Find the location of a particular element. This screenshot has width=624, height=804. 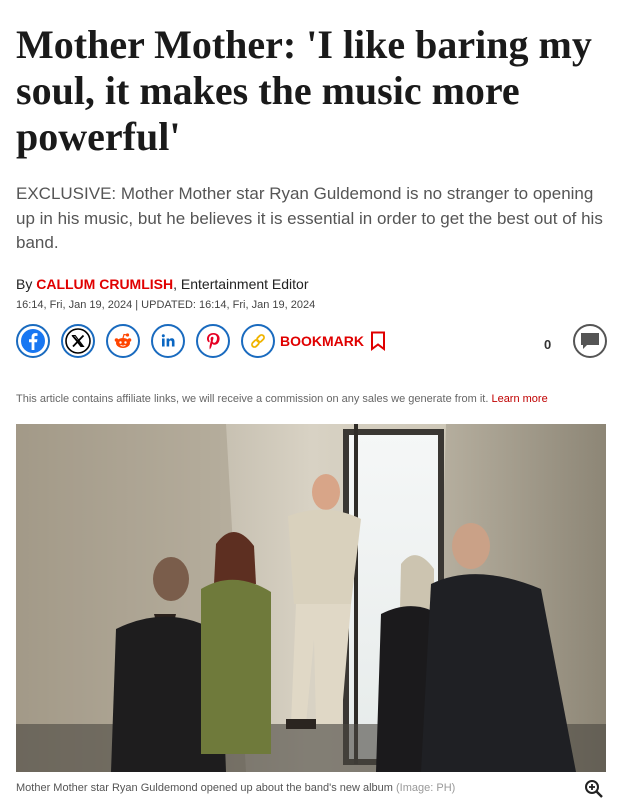

share-x-button is located at coordinates (78, 341).